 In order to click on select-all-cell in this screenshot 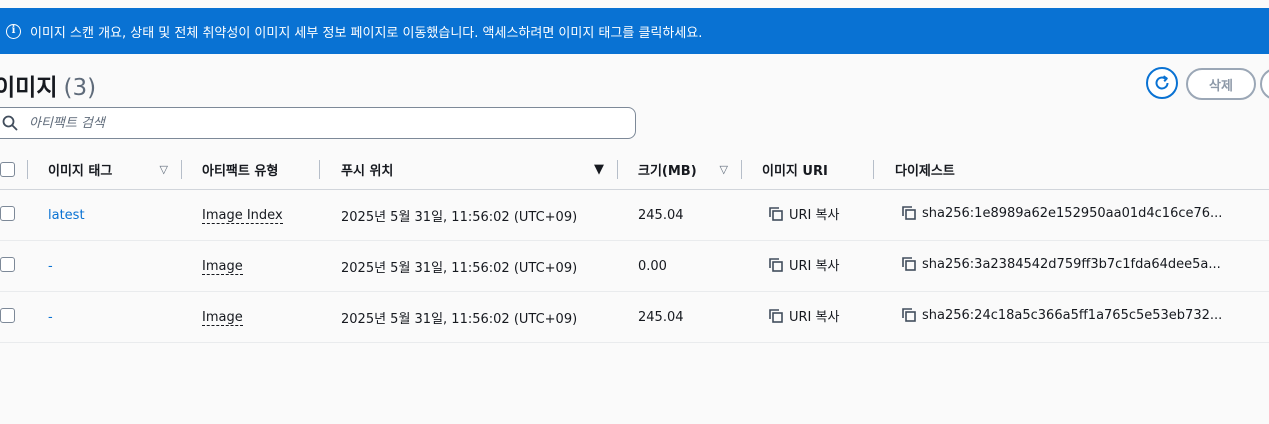, I will do `click(14, 170)`.